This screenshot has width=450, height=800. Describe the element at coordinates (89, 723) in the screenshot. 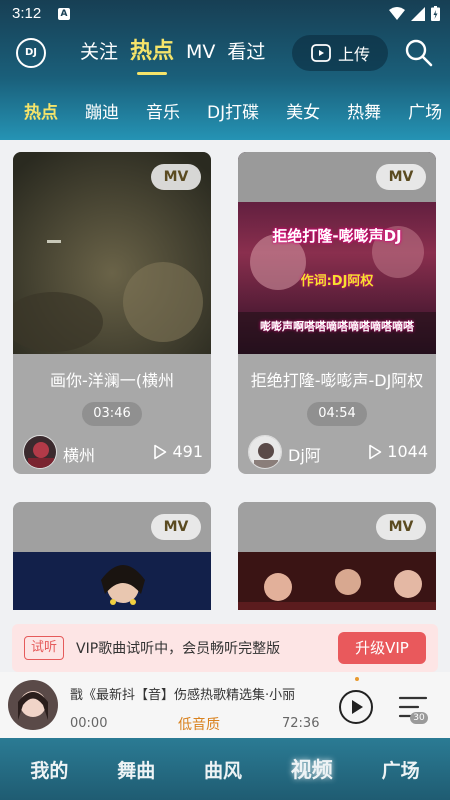

I see `current-time: 00:00` at that location.